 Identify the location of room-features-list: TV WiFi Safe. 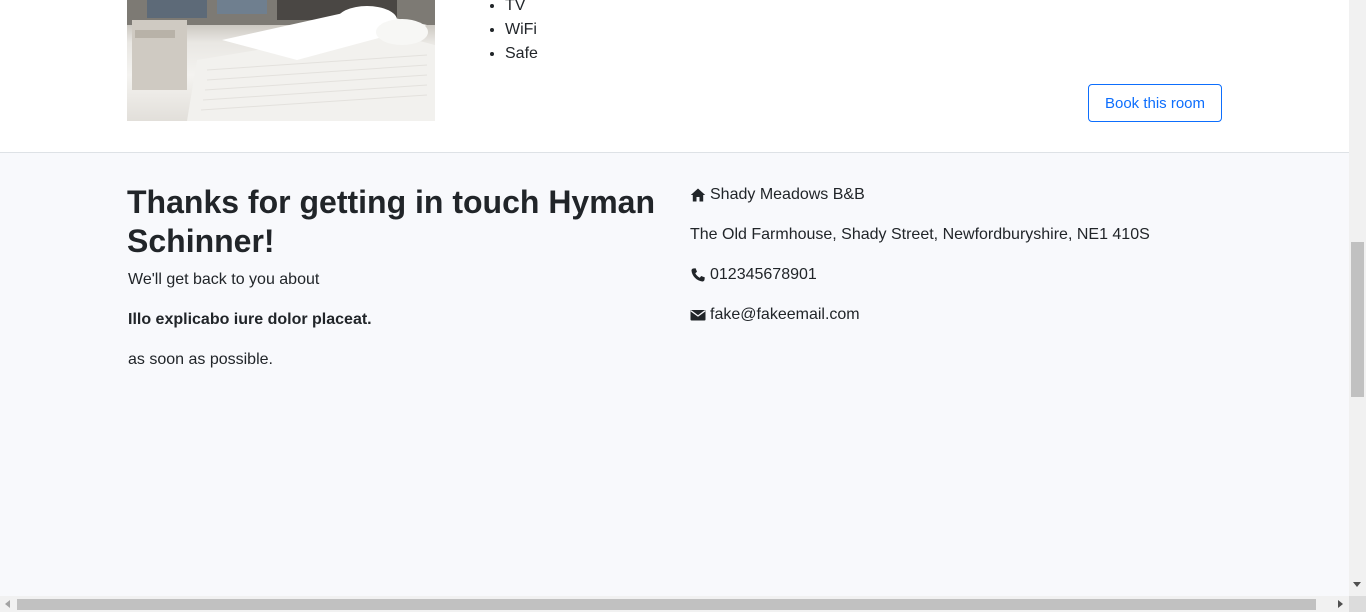
(512, 33).